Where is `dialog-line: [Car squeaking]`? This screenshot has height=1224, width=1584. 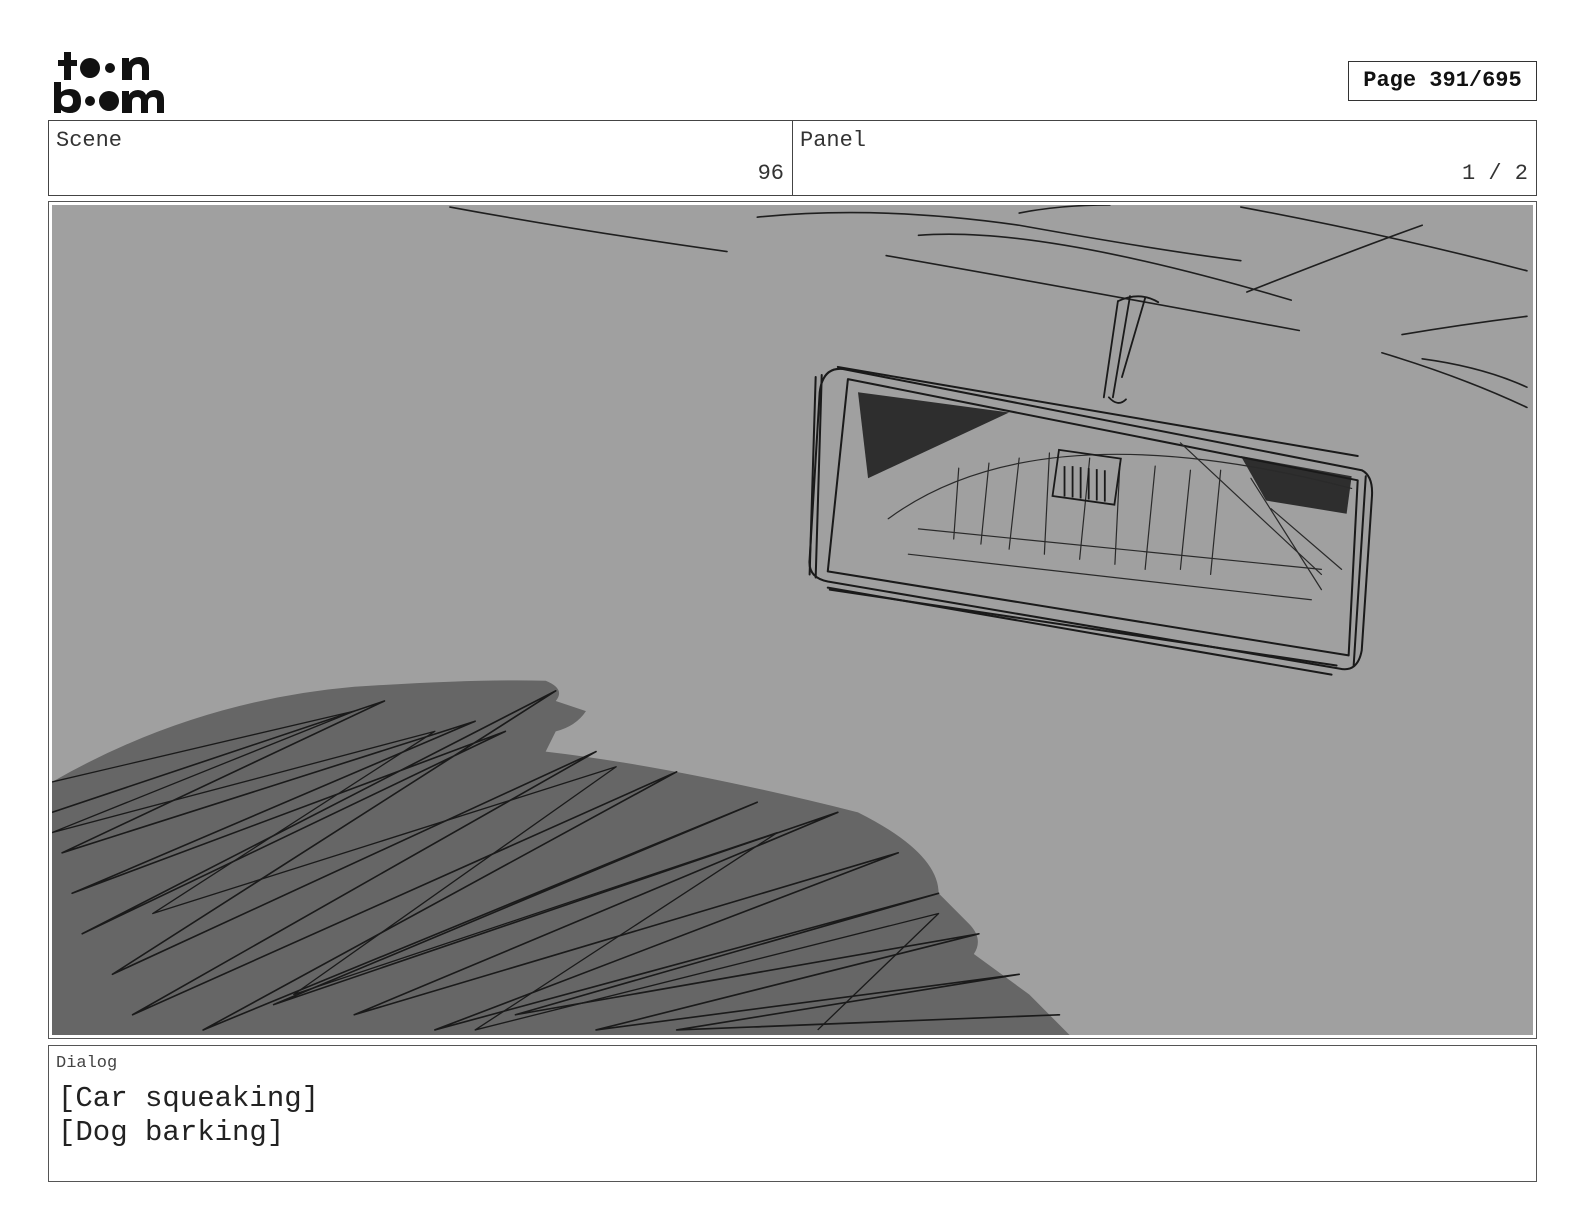 dialog-line: [Car squeaking] is located at coordinates (189, 1098).